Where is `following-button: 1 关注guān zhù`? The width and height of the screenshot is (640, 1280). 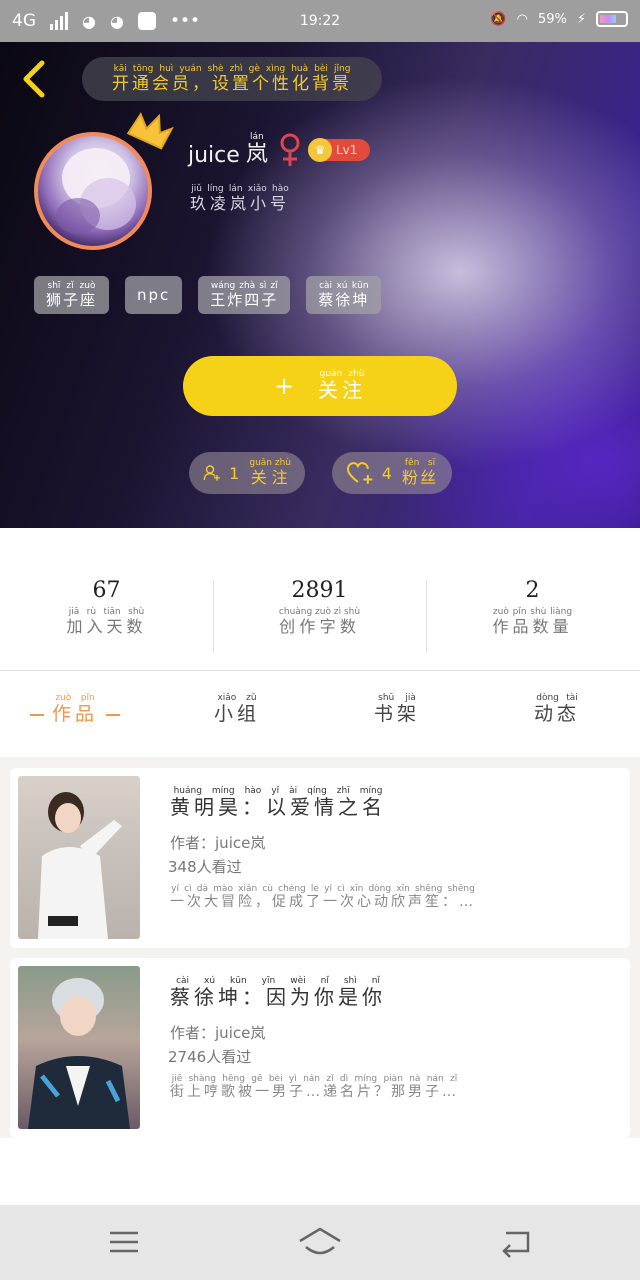
following-button: 1 关注guān zhù is located at coordinates (247, 473).